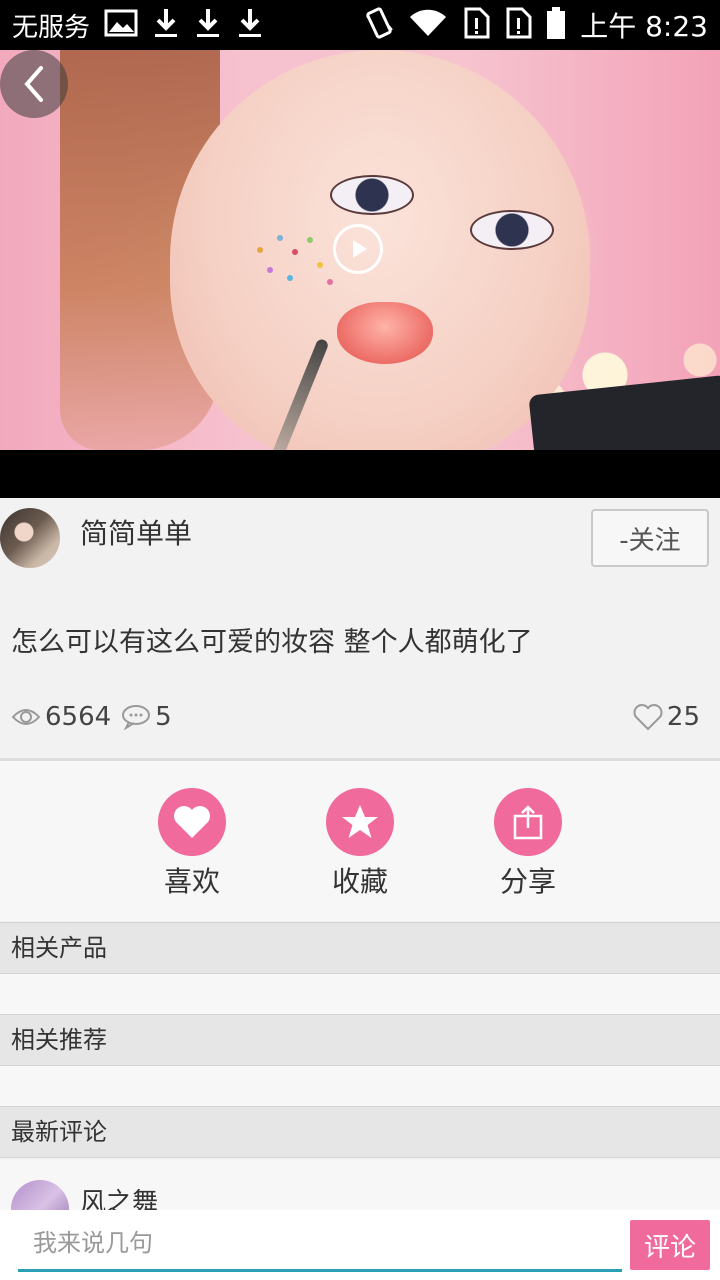 This screenshot has height=1280, width=720. What do you see at coordinates (360, 948) in the screenshot?
I see `related-products-header: 相关产品` at bounding box center [360, 948].